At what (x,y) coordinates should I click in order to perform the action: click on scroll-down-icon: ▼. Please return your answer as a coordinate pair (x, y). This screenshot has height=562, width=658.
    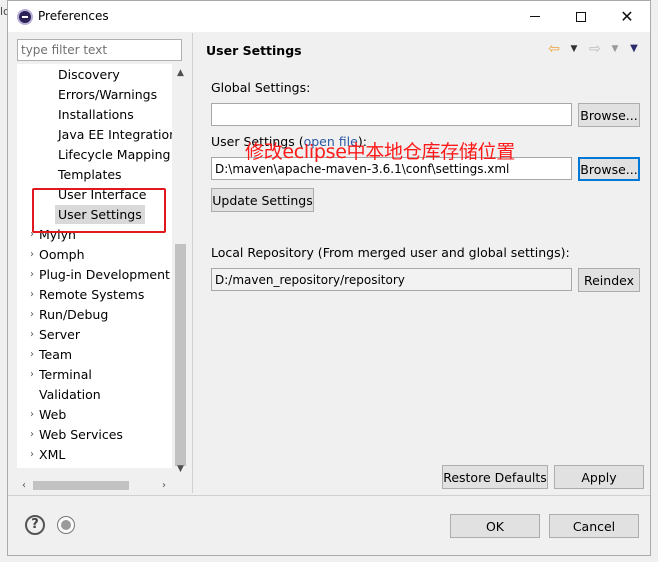
    Looking at the image, I should click on (180, 469).